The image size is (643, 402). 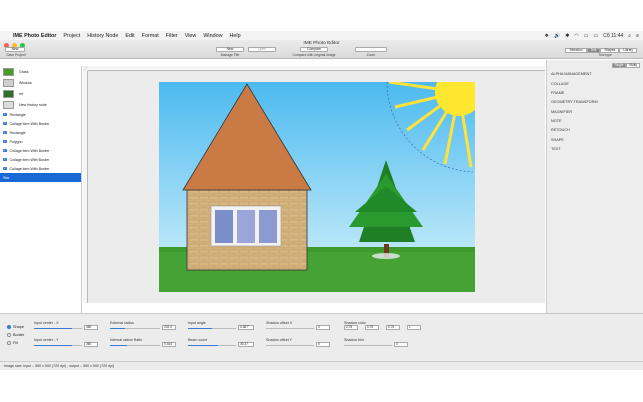 What do you see at coordinates (246, 344) in the screenshot?
I see `value-field: 30.37` at bounding box center [246, 344].